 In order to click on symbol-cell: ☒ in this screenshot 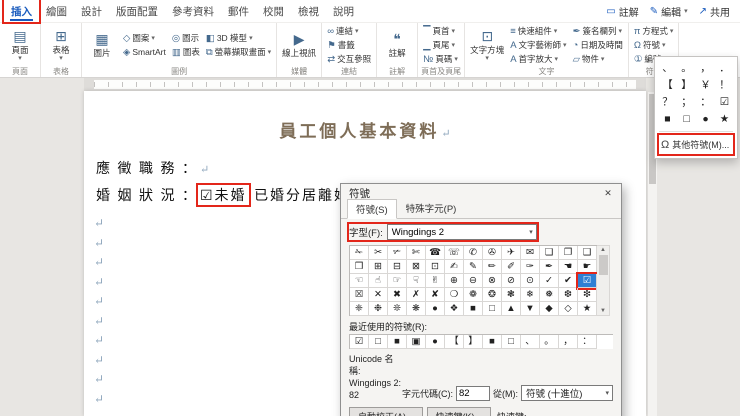, I will do `click(359, 295)`.